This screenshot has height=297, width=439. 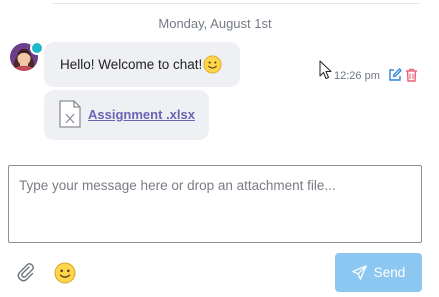 What do you see at coordinates (37, 48) in the screenshot?
I see `online-status-indicator` at bounding box center [37, 48].